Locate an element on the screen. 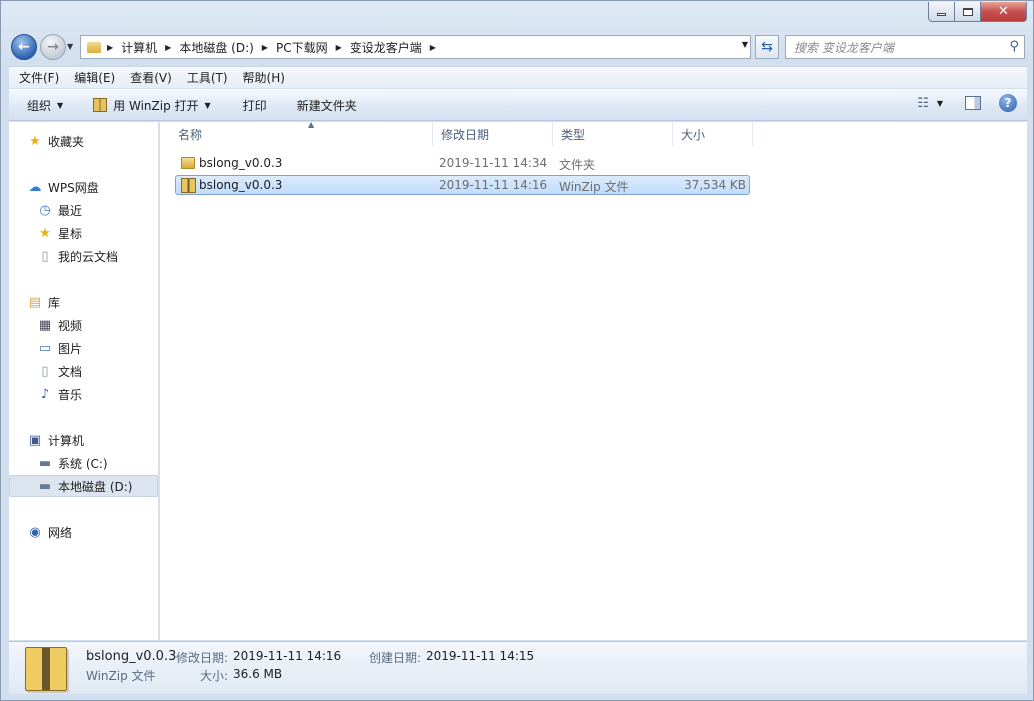  breadcrumb-pc-download: PC下载网 is located at coordinates (302, 47).